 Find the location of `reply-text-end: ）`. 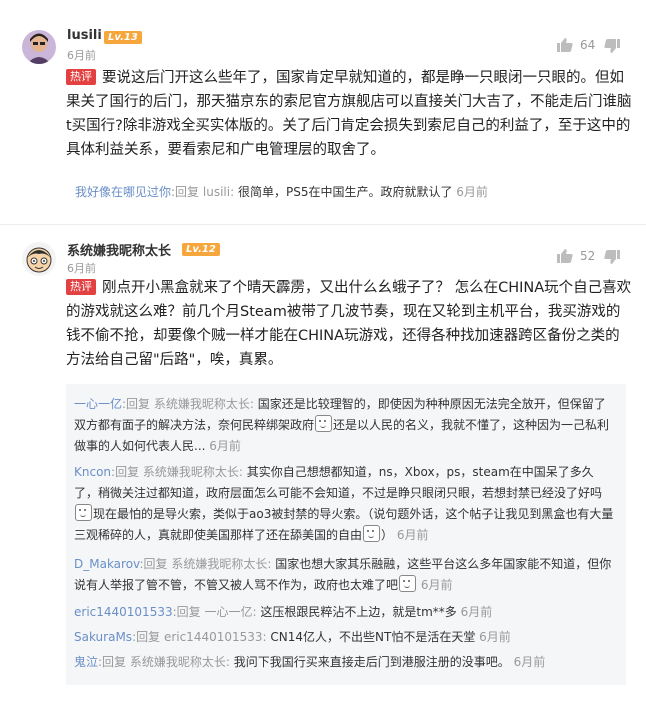

reply-text-end: ） is located at coordinates (387, 535).